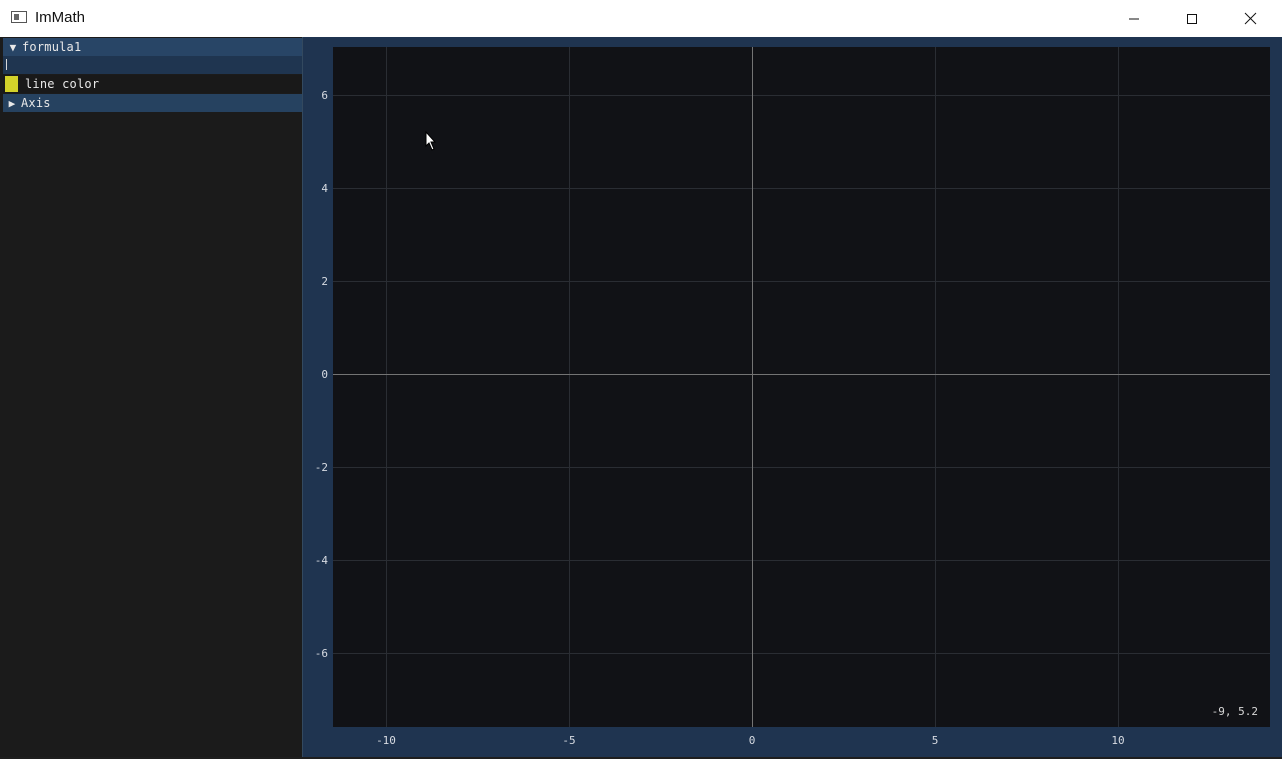 The height and width of the screenshot is (759, 1282). I want to click on x-tick-label: 10, so click(1118, 740).